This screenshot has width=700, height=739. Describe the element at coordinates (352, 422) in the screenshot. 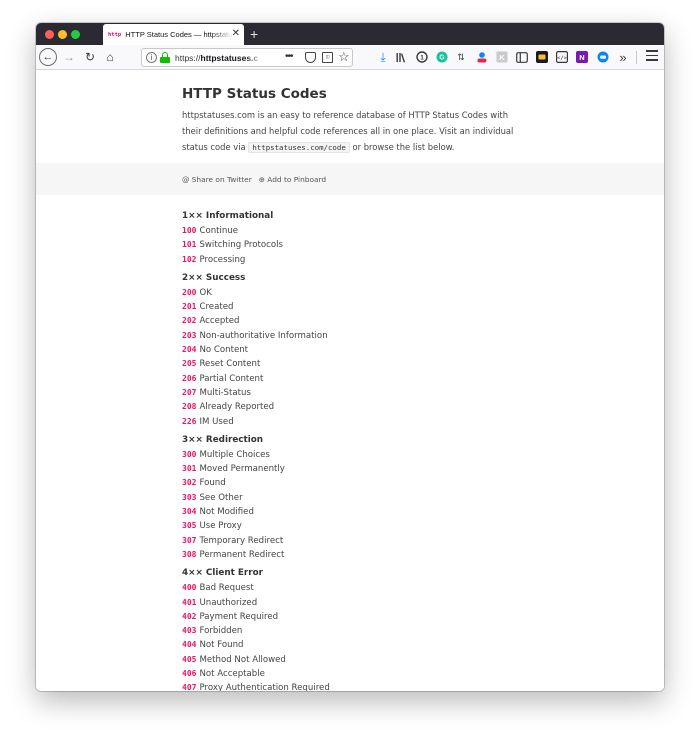

I see `status-code-link: 226 IM Used` at that location.